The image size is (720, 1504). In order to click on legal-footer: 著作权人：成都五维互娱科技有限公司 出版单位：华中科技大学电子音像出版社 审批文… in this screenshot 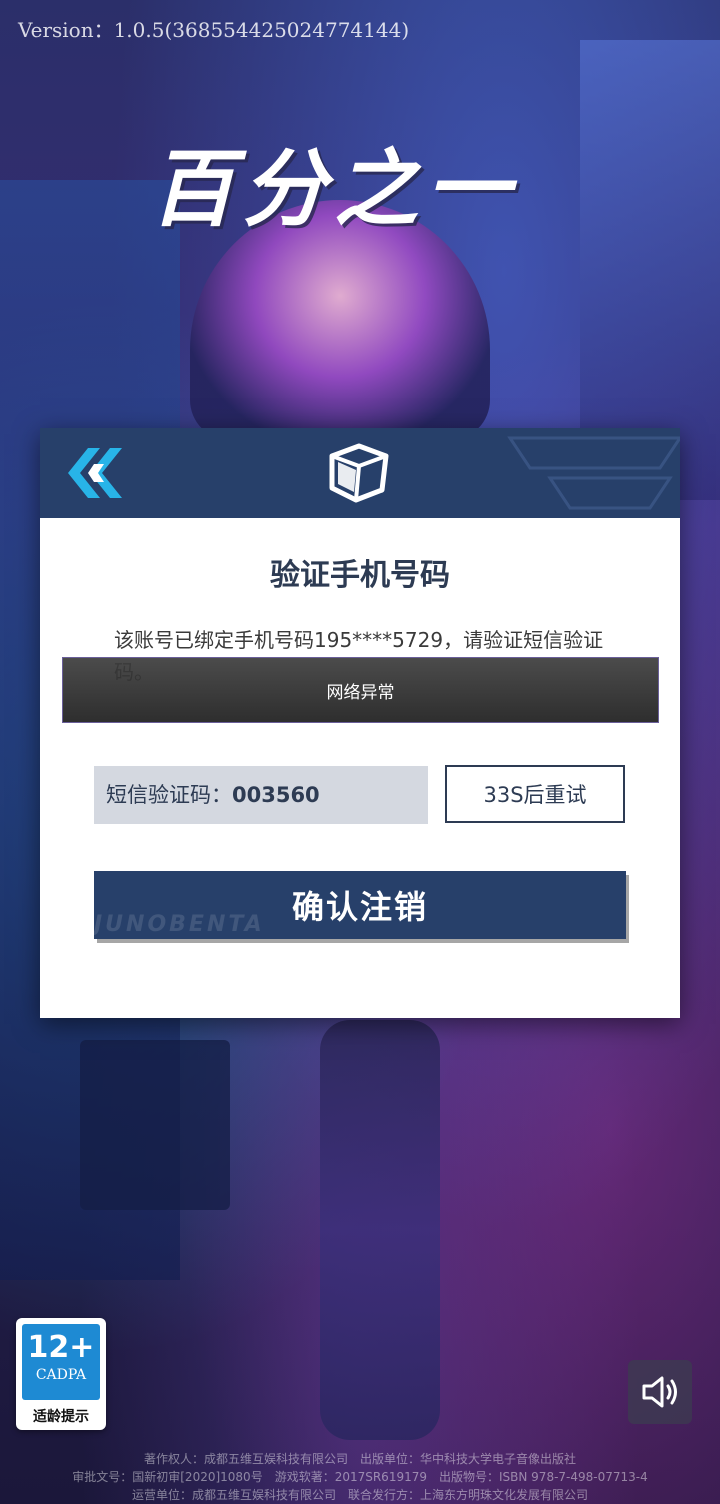, I will do `click(360, 1477)`.